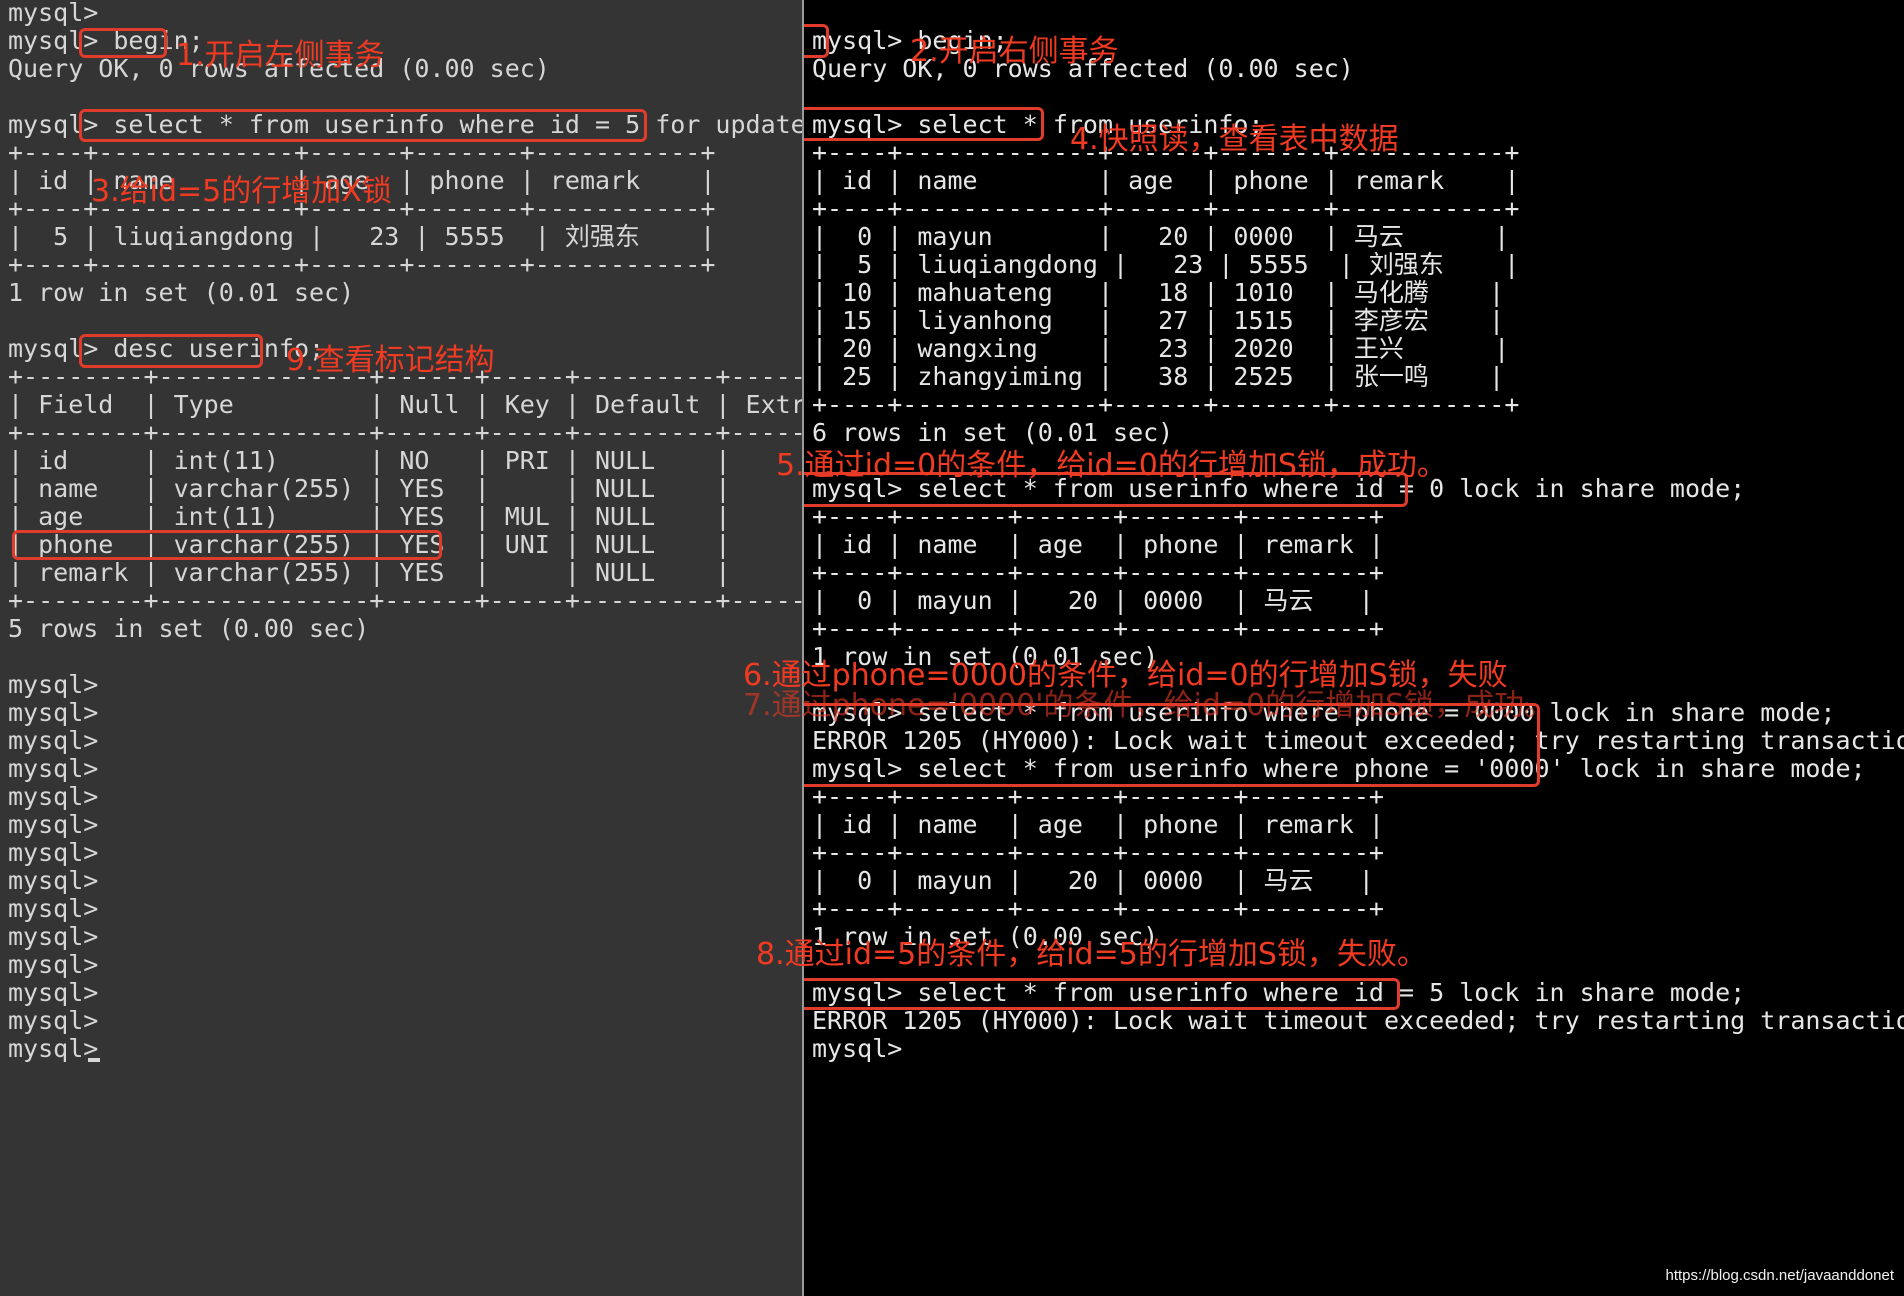  Describe the element at coordinates (241, 191) in the screenshot. I see `annotation-step-3: 3.给id=5的行增加X锁` at that location.